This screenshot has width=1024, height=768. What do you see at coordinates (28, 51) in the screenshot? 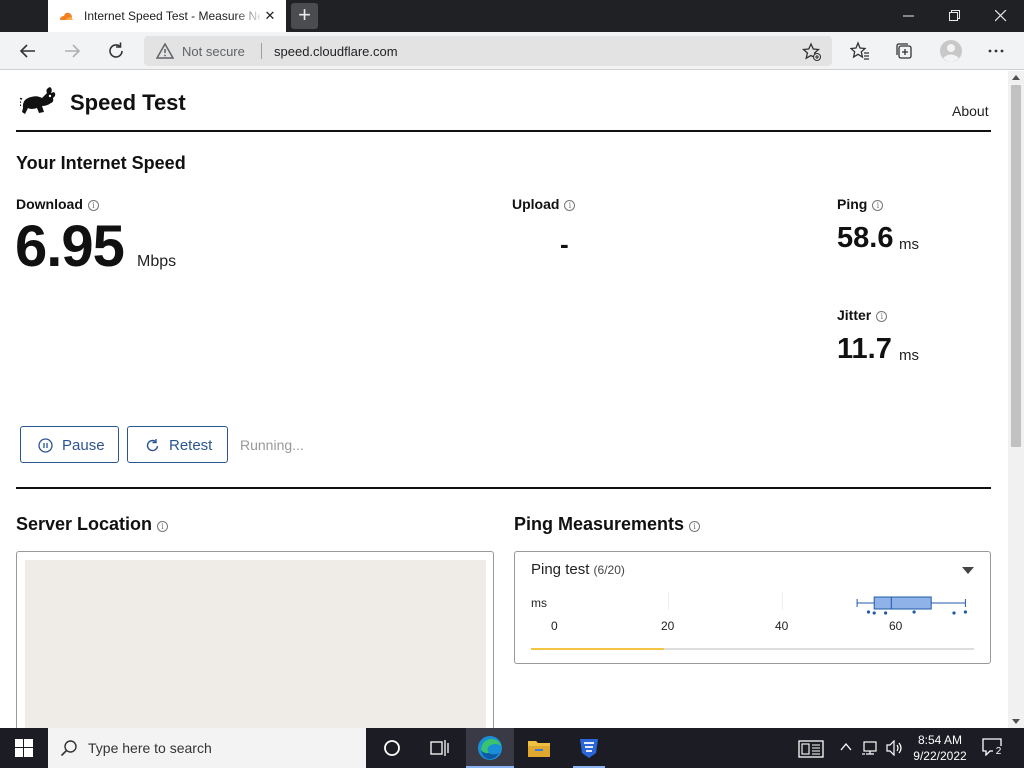
I see `back-icon` at bounding box center [28, 51].